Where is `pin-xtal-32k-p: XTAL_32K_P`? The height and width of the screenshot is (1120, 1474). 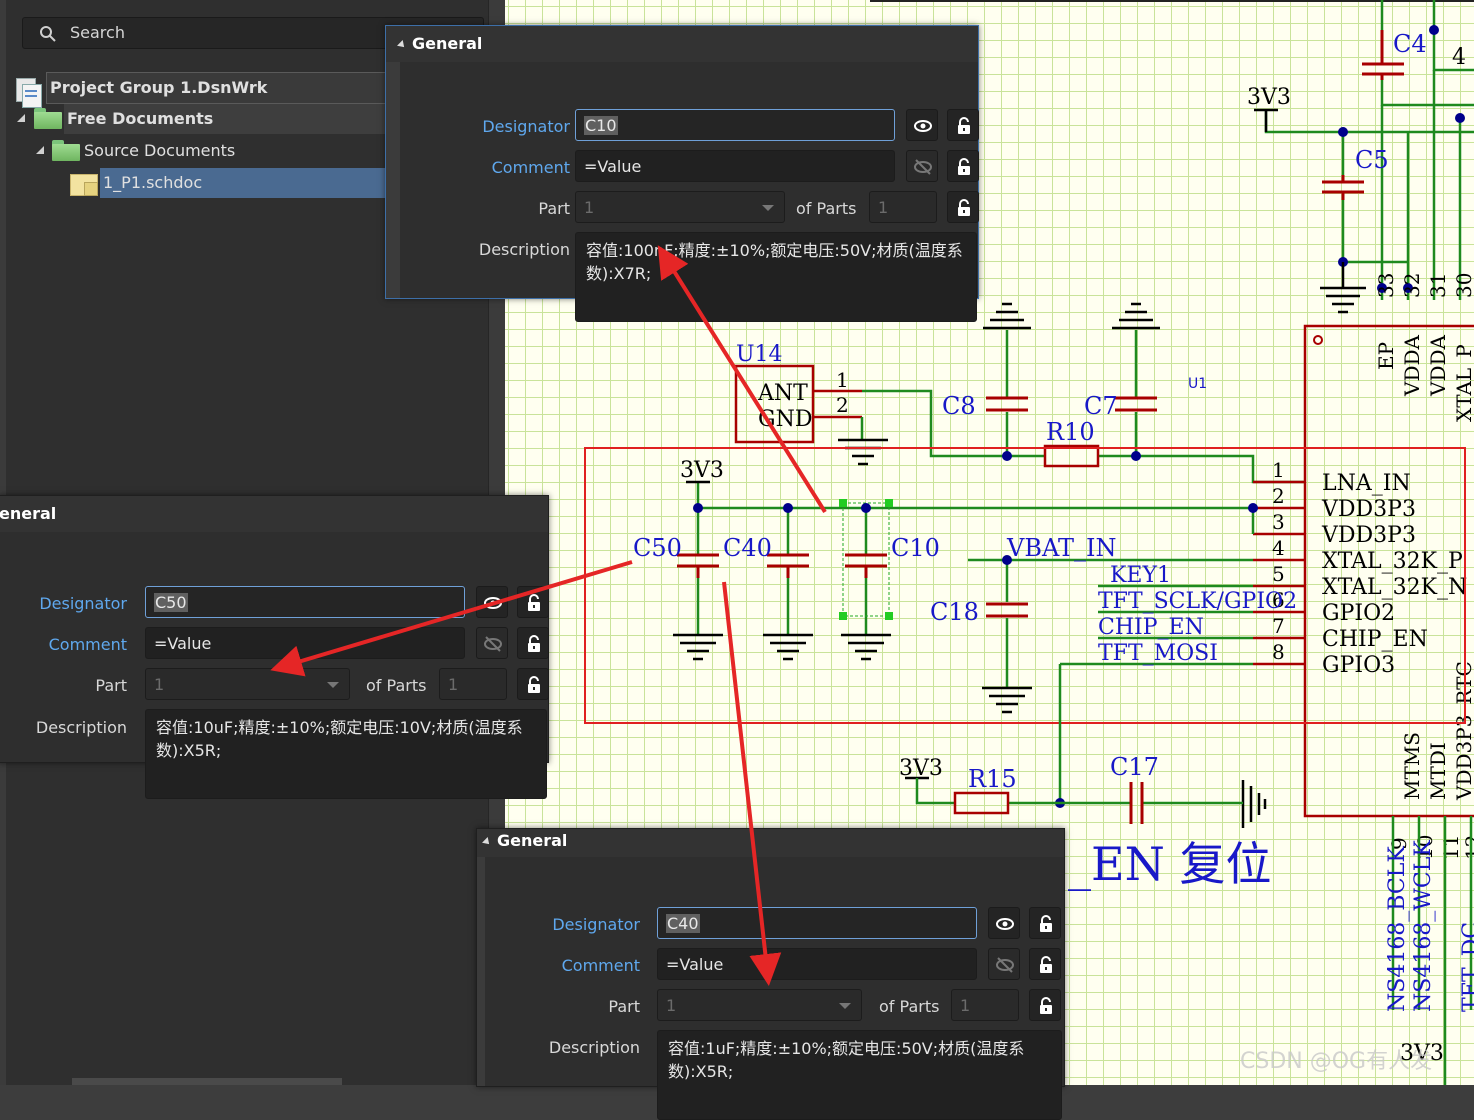
pin-xtal-32k-p: XTAL_32K_P is located at coordinates (1392, 561).